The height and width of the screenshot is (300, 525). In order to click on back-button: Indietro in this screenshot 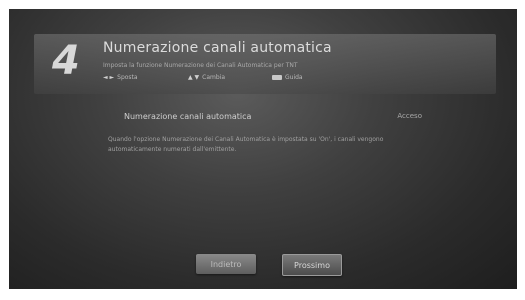, I will do `click(226, 264)`.